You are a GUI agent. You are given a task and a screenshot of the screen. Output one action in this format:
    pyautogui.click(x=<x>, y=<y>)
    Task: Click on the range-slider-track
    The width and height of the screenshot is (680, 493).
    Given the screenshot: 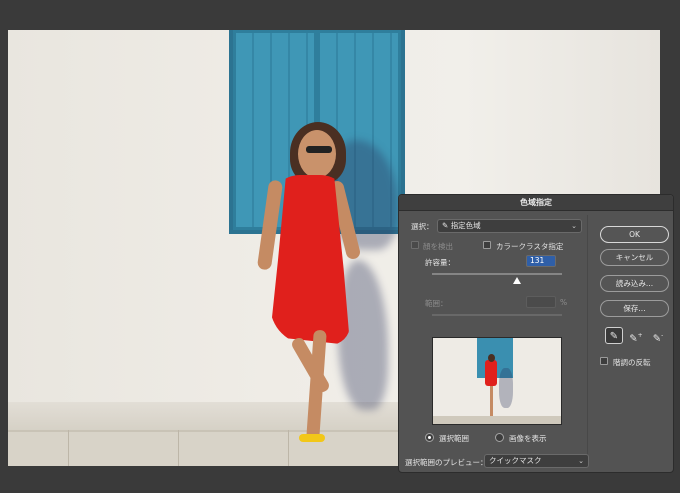 What is the action you would take?
    pyautogui.click(x=497, y=315)
    